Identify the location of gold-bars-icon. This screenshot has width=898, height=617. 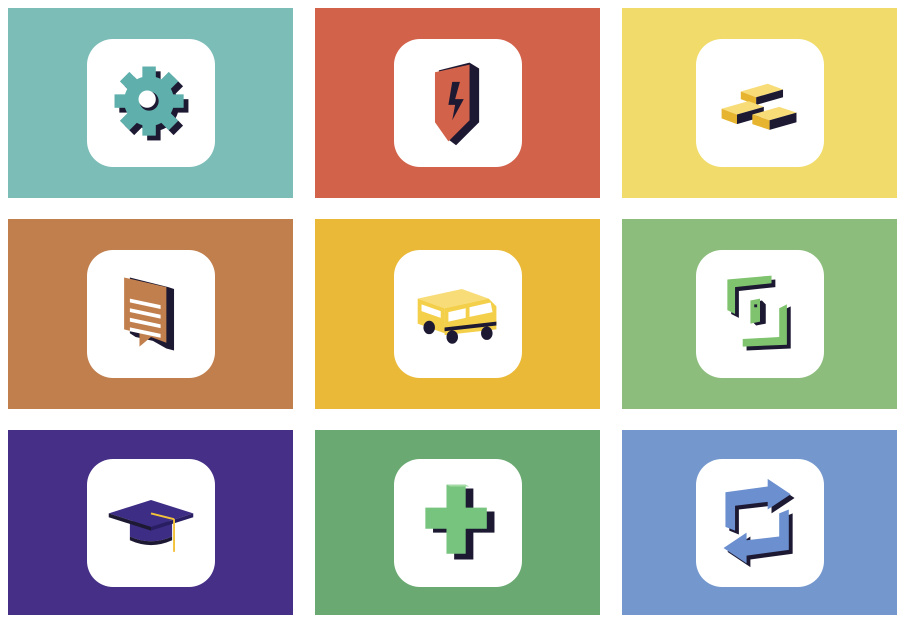
(758, 106).